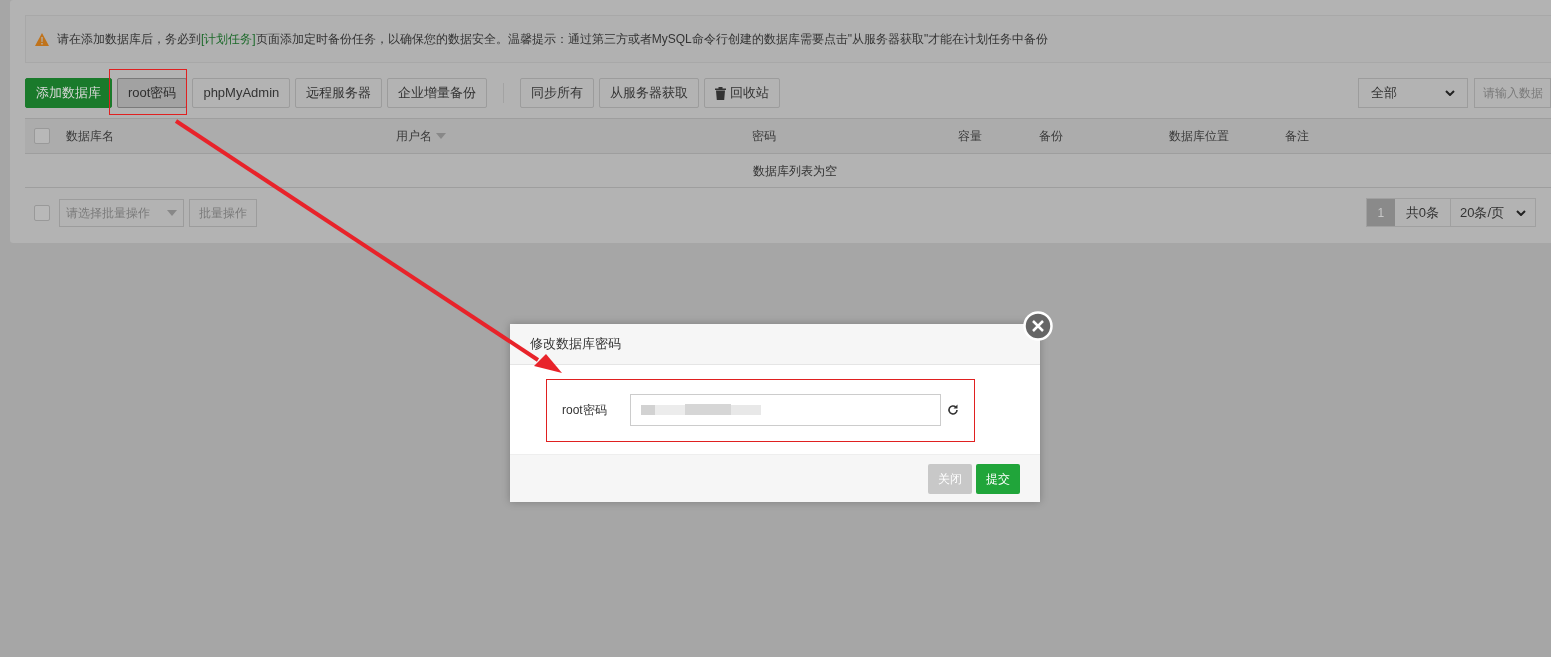 The image size is (1551, 657). I want to click on toolbar-button: phpMyAdmin, so click(241, 93).